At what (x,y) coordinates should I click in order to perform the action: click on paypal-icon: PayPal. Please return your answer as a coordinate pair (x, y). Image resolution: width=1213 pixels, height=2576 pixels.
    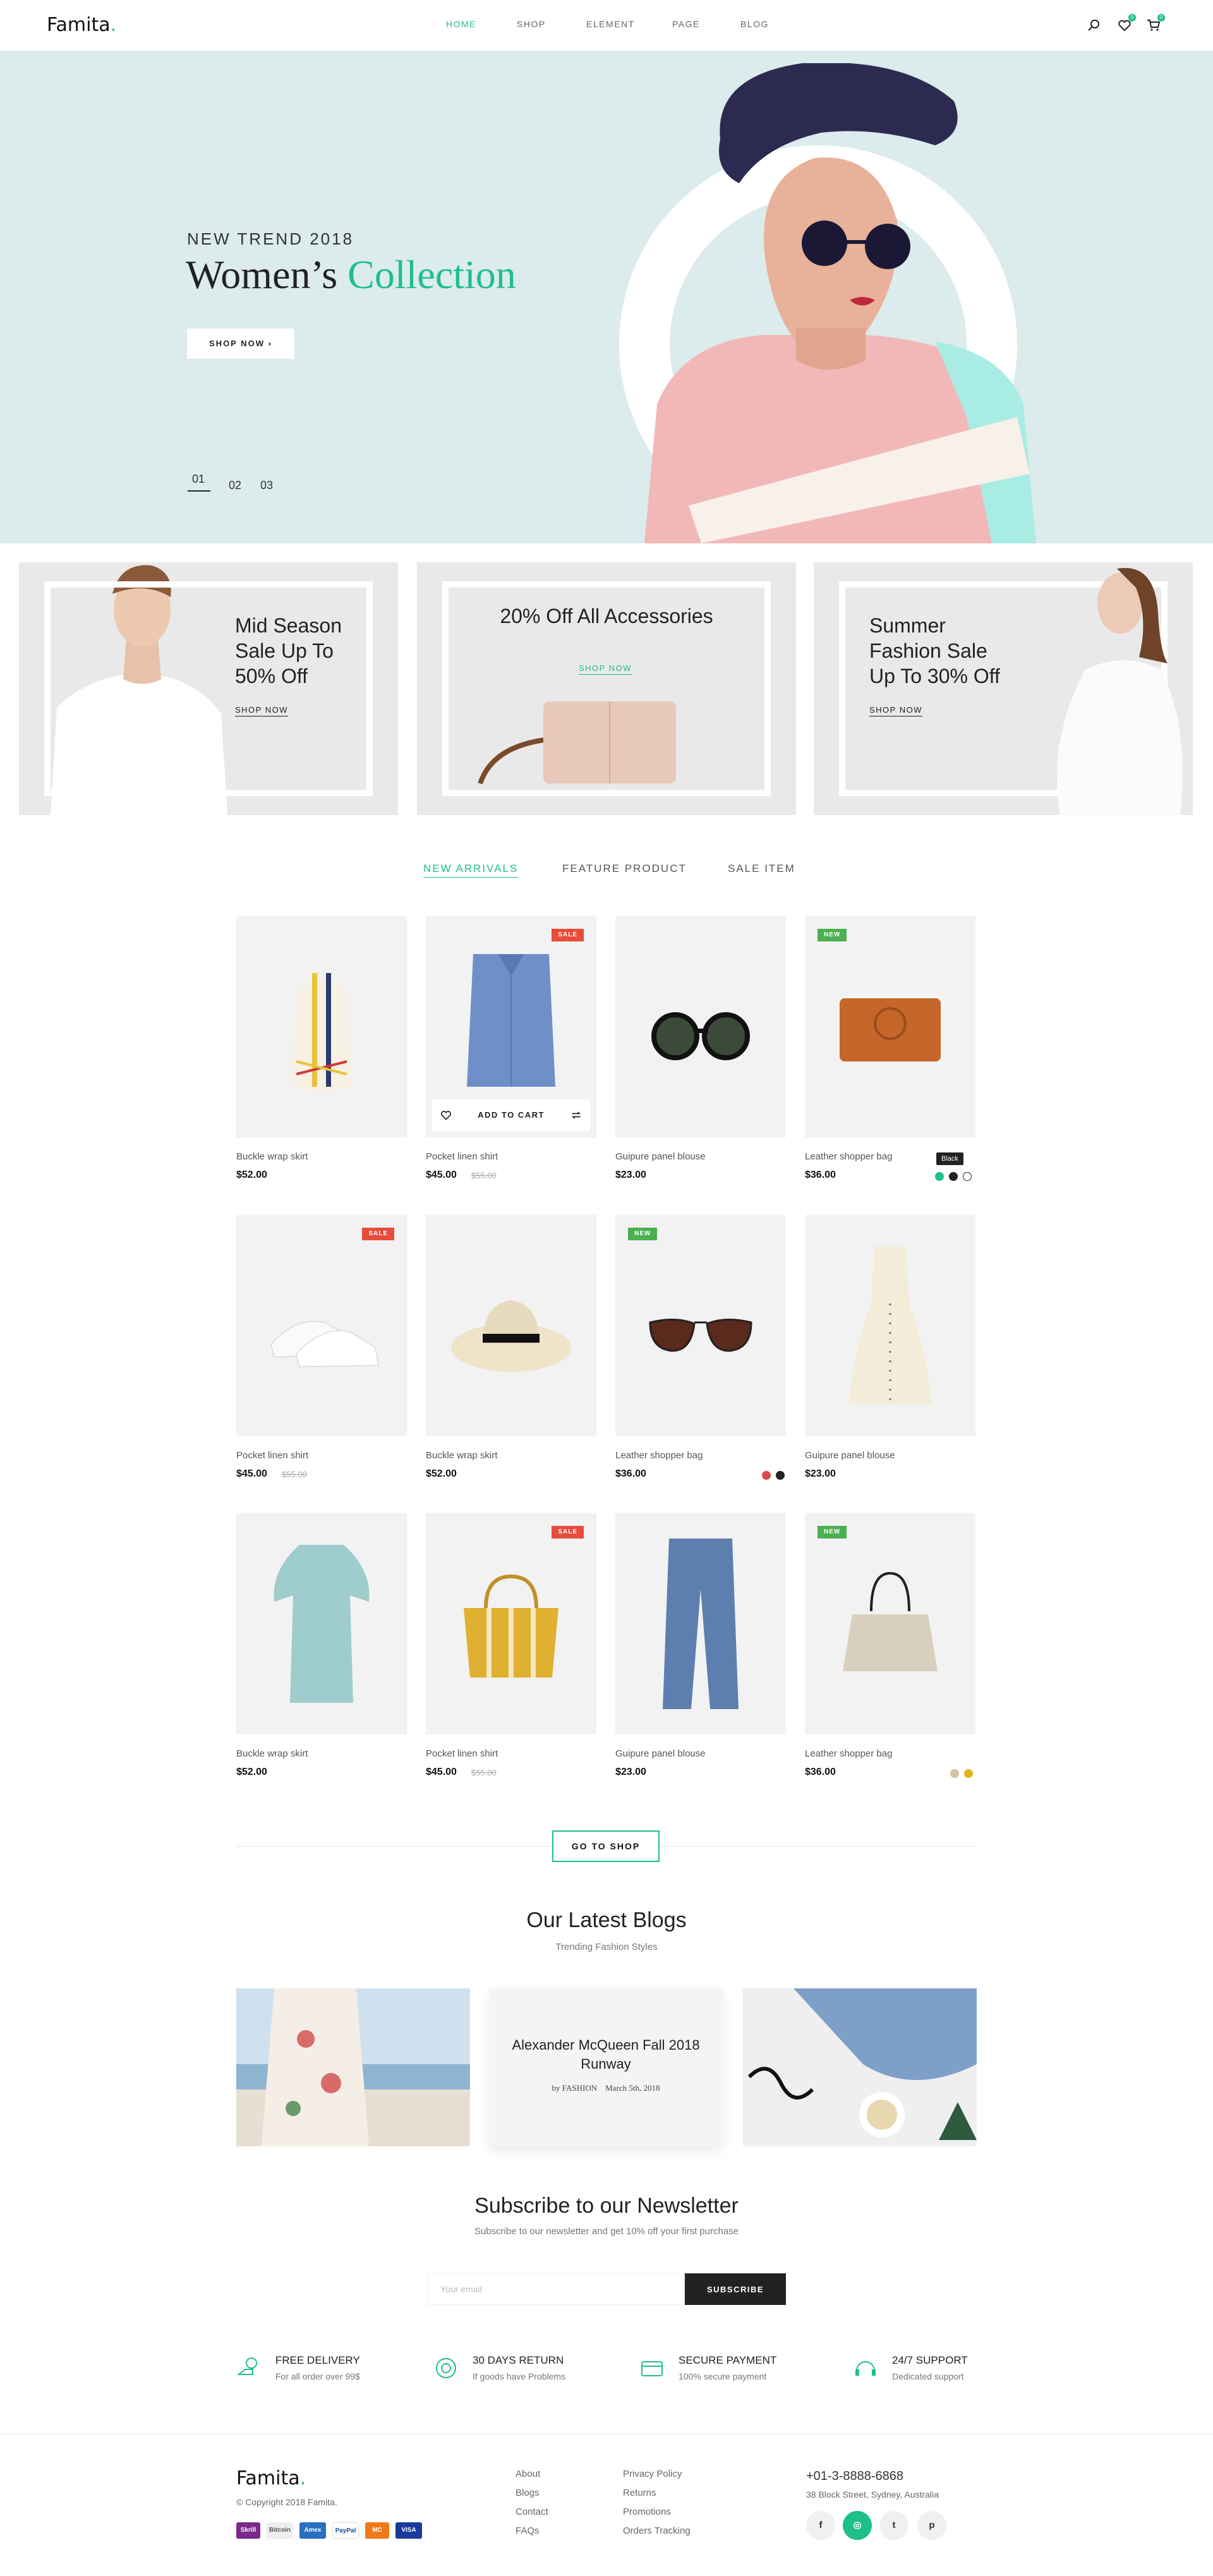
    Looking at the image, I should click on (345, 2530).